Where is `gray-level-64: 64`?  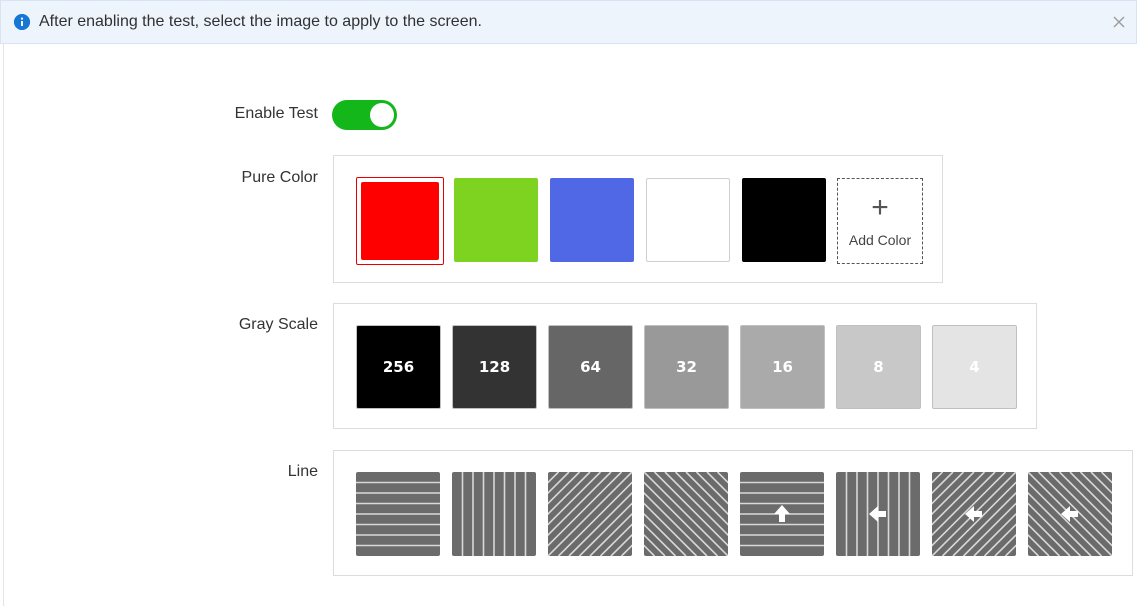
gray-level-64: 64 is located at coordinates (590, 367).